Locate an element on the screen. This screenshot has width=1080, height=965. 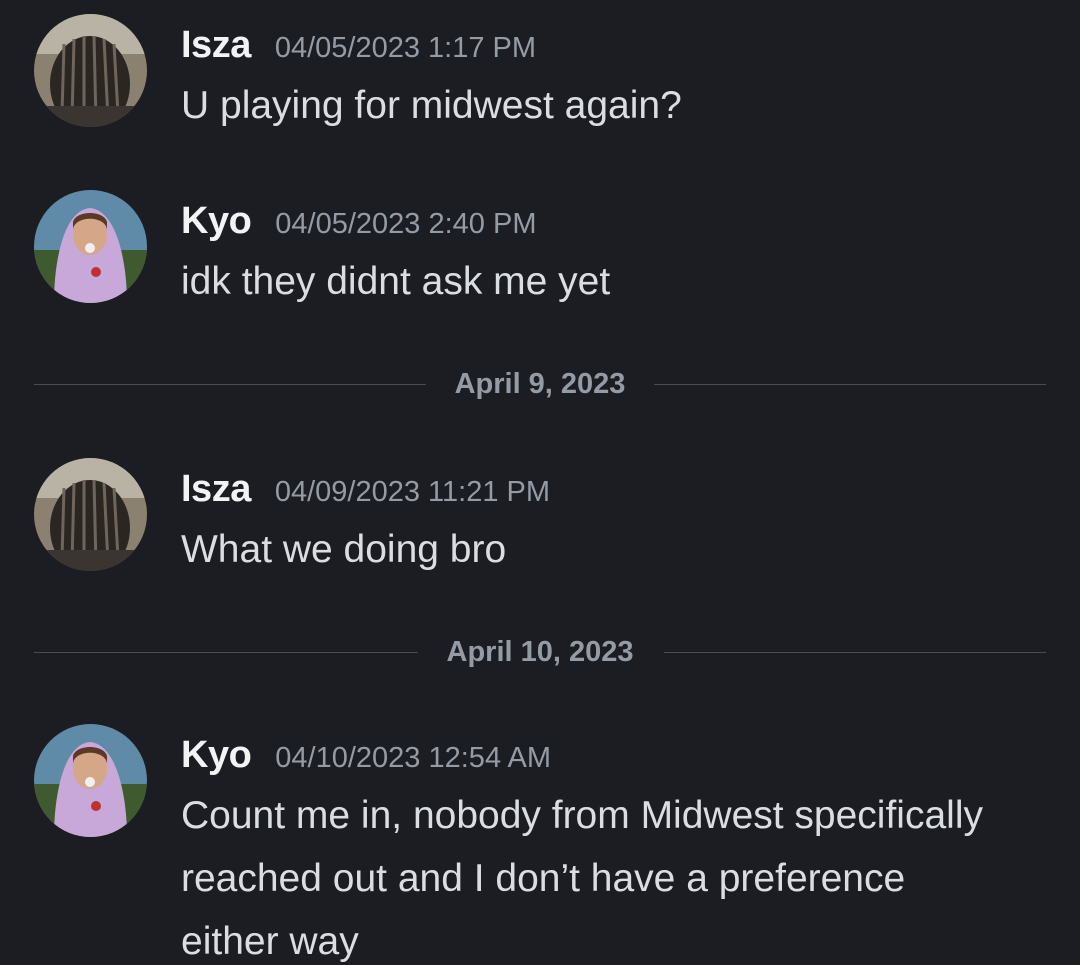
timestamp: 04/09/2023 11:21 PM is located at coordinates (412, 492).